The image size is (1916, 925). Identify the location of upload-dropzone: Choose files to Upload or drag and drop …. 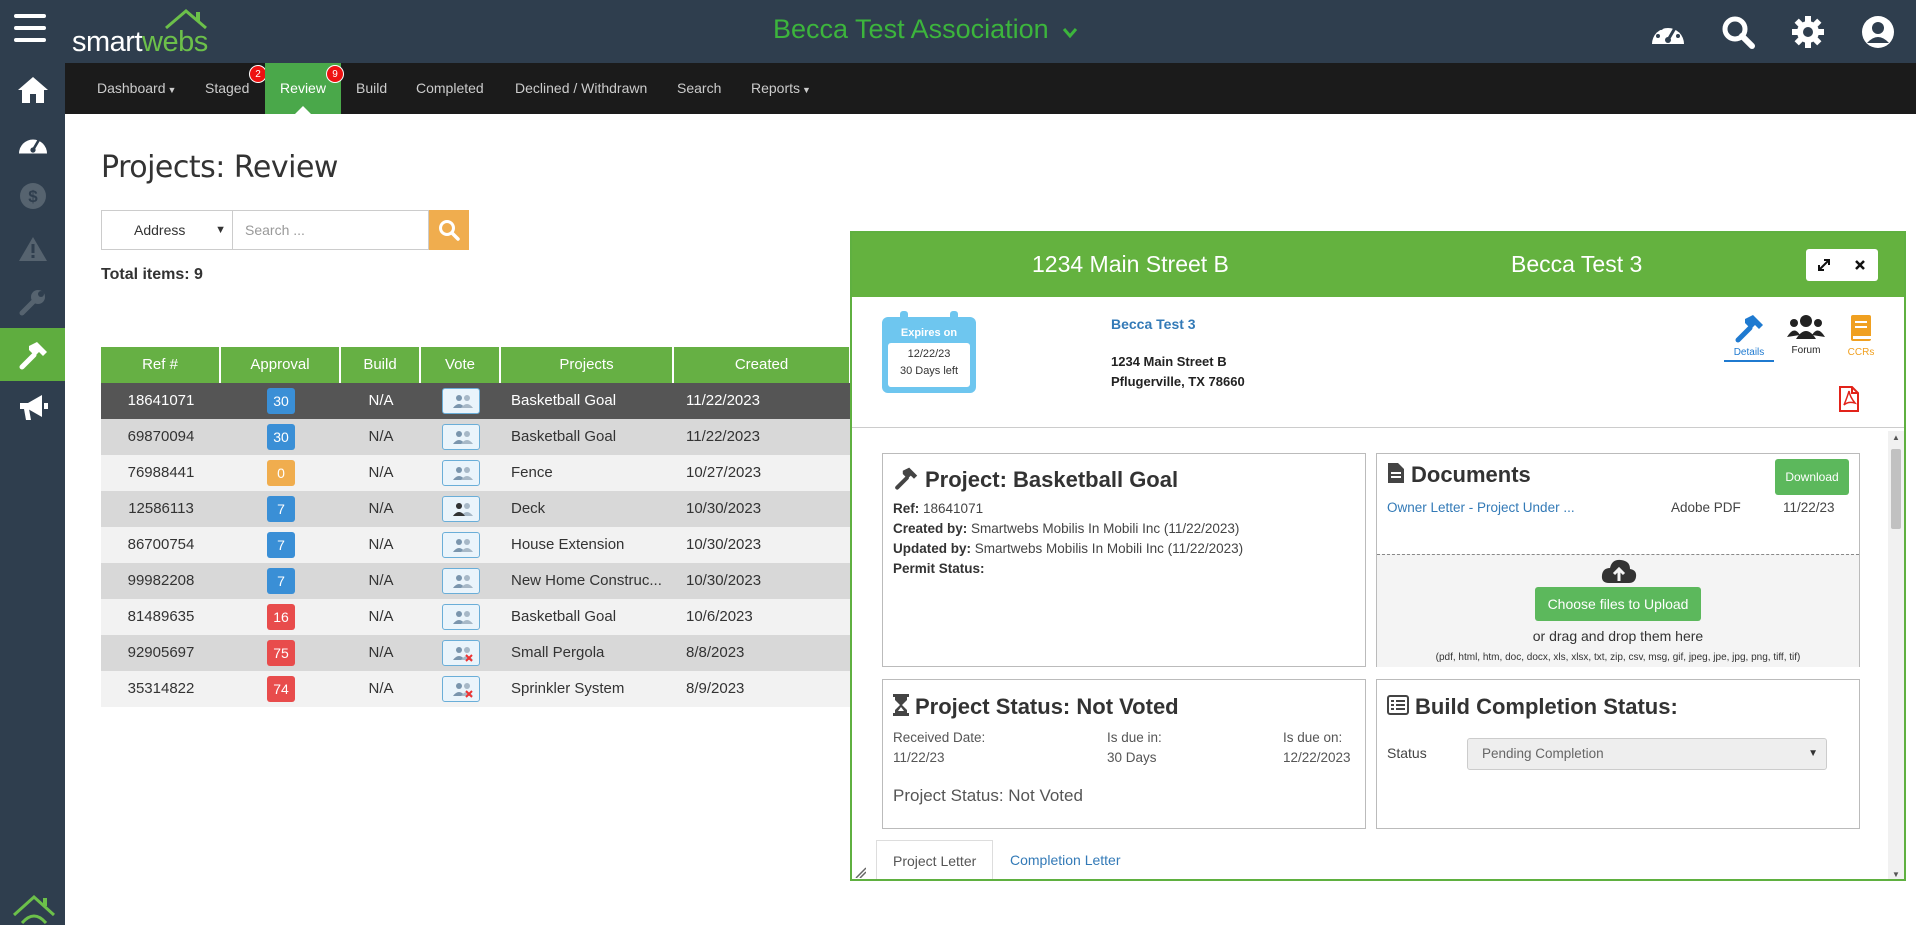
(1618, 610).